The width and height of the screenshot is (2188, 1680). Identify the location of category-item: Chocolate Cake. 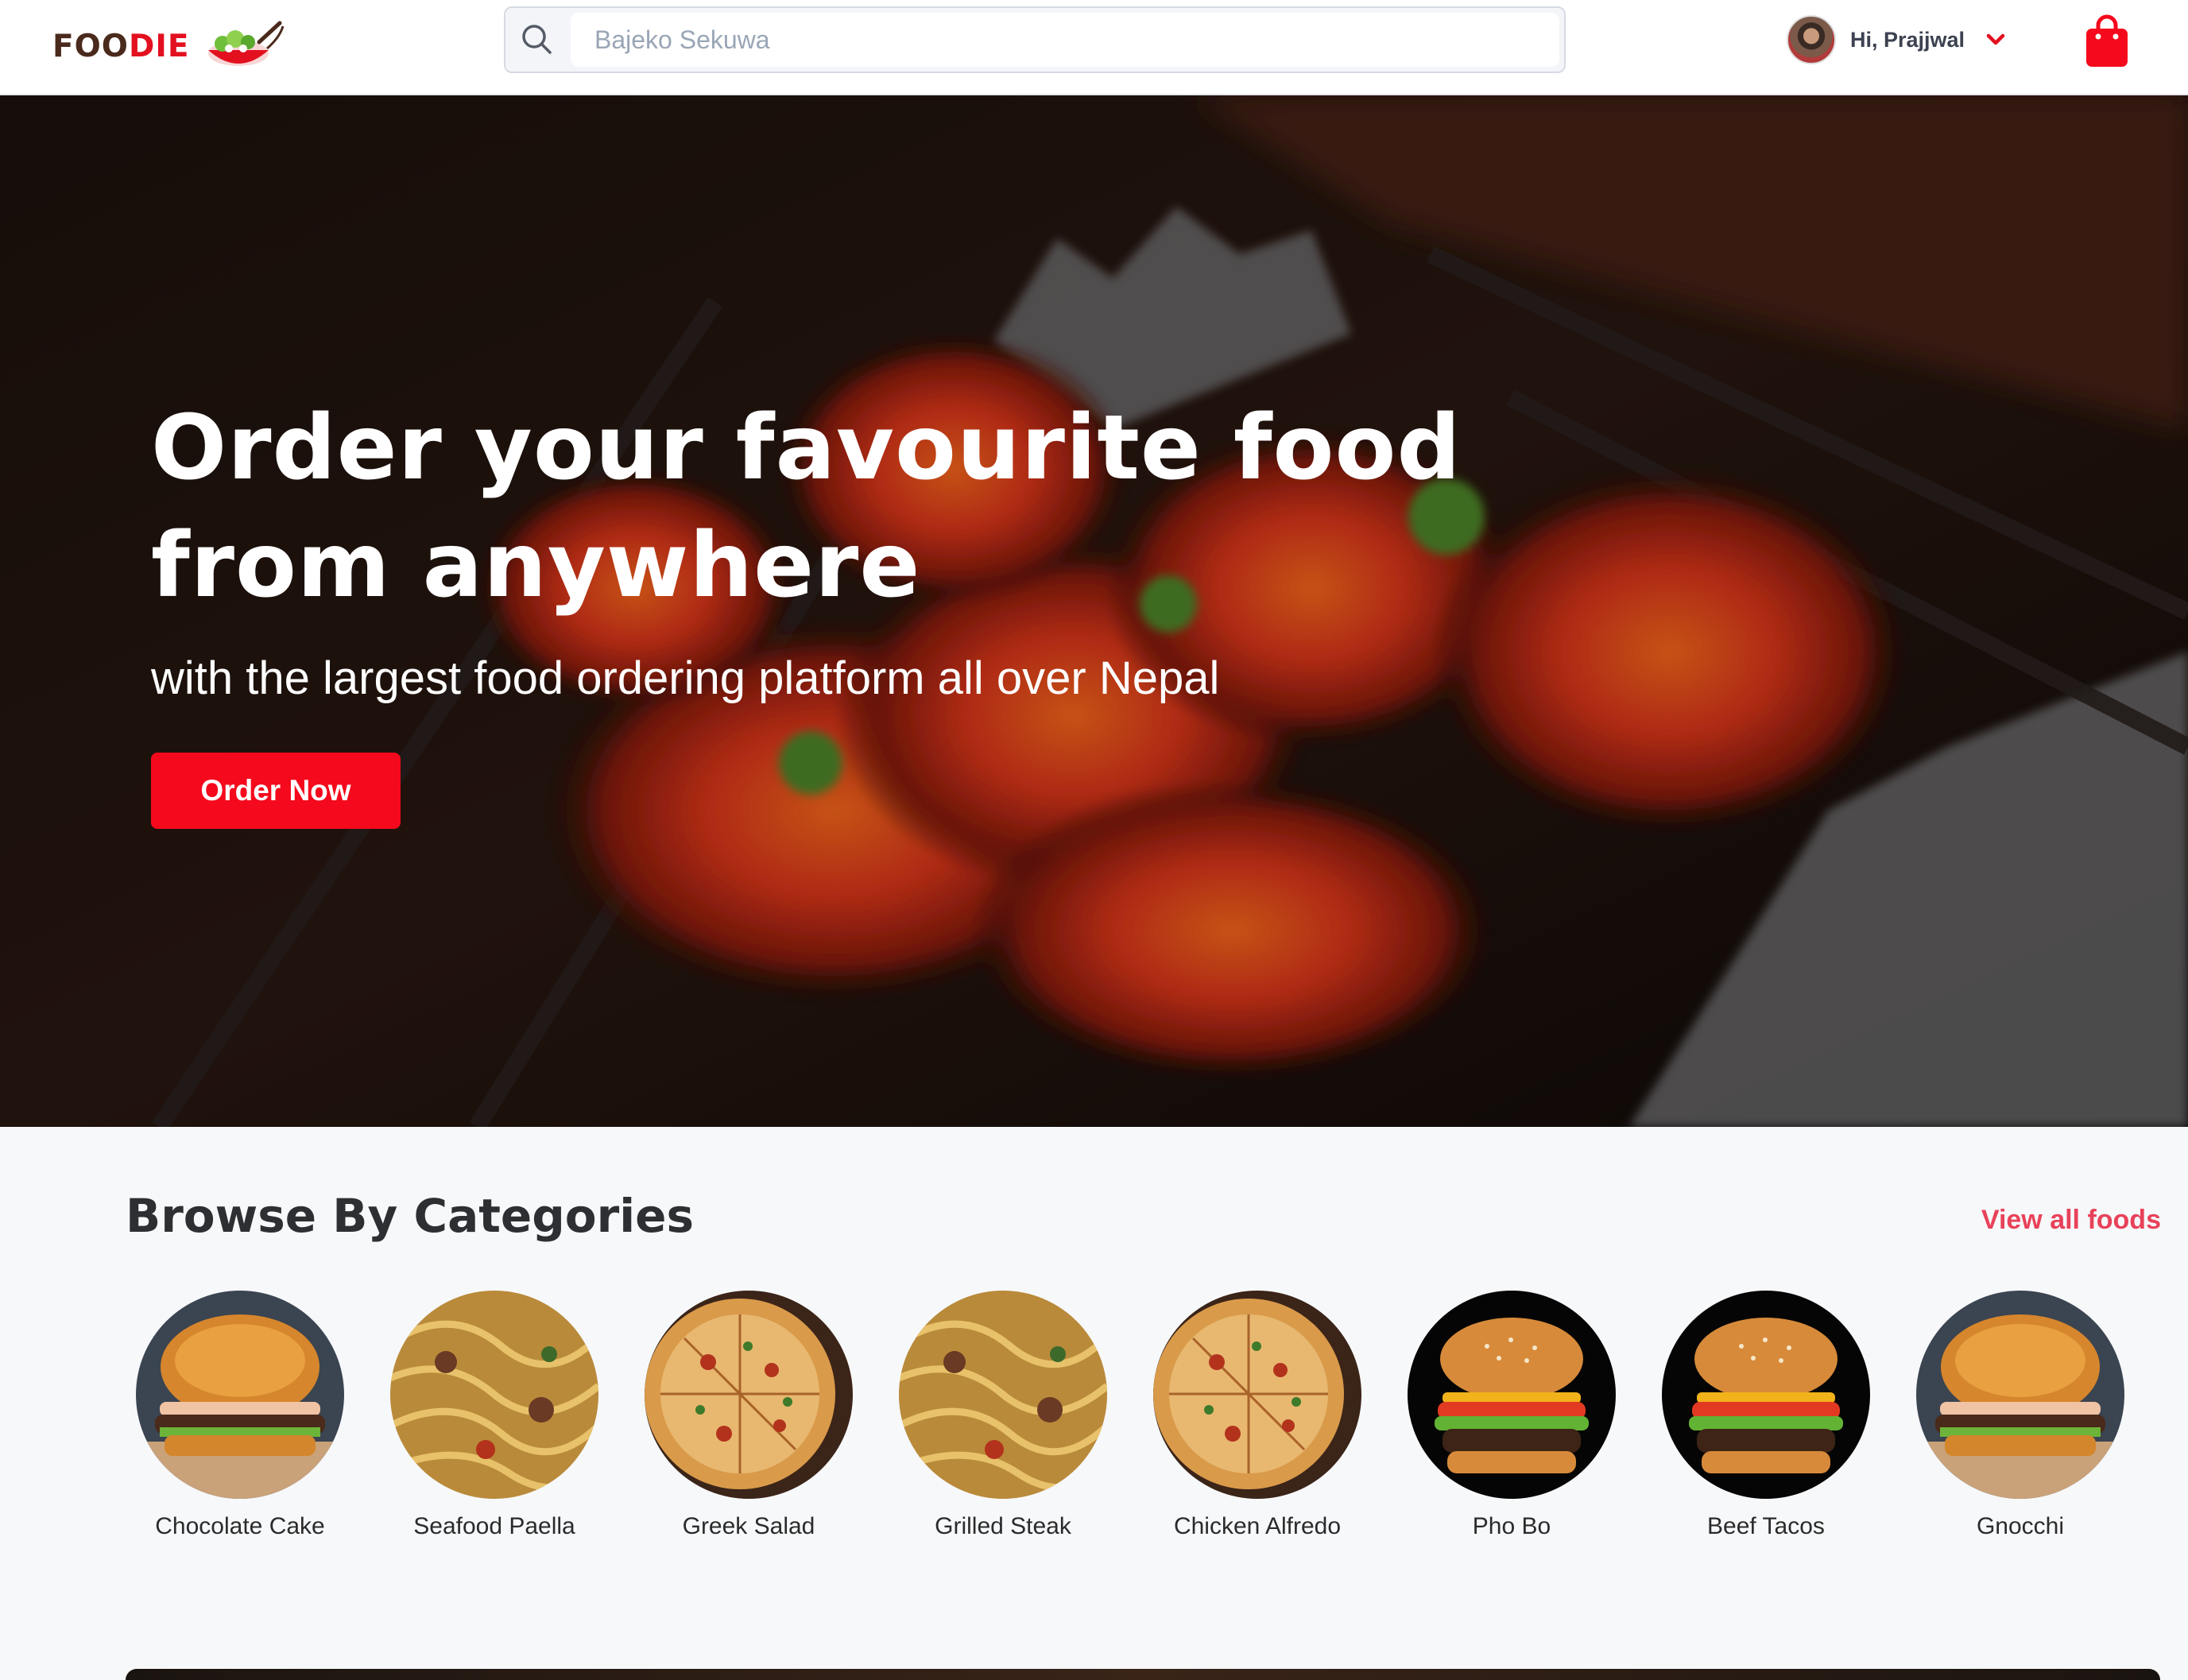
(240, 1415).